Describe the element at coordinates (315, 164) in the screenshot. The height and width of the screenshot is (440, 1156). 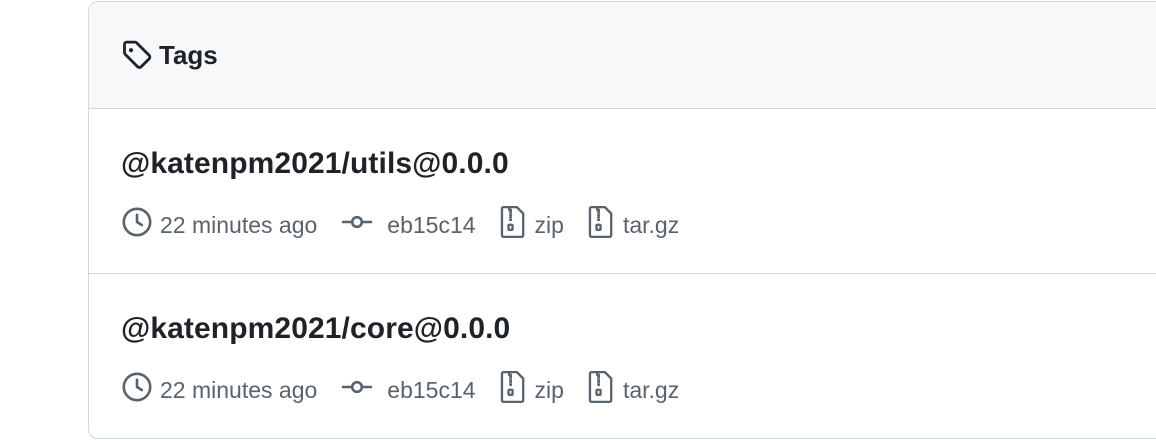
I see `tag-name-link: @katenpm2021/utils@0.0.0` at that location.